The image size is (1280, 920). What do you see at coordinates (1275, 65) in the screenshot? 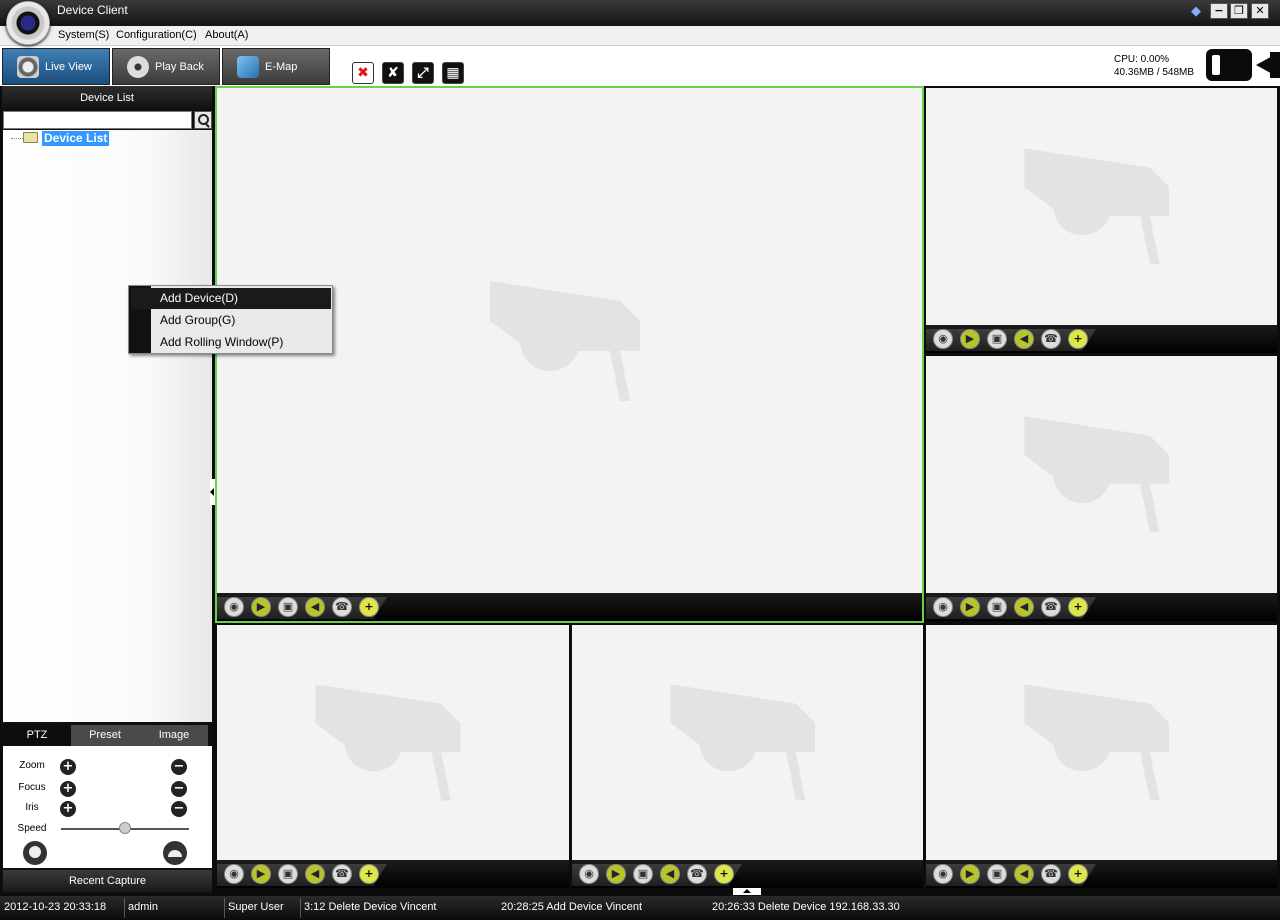
I see `record-camera-lens-end` at bounding box center [1275, 65].